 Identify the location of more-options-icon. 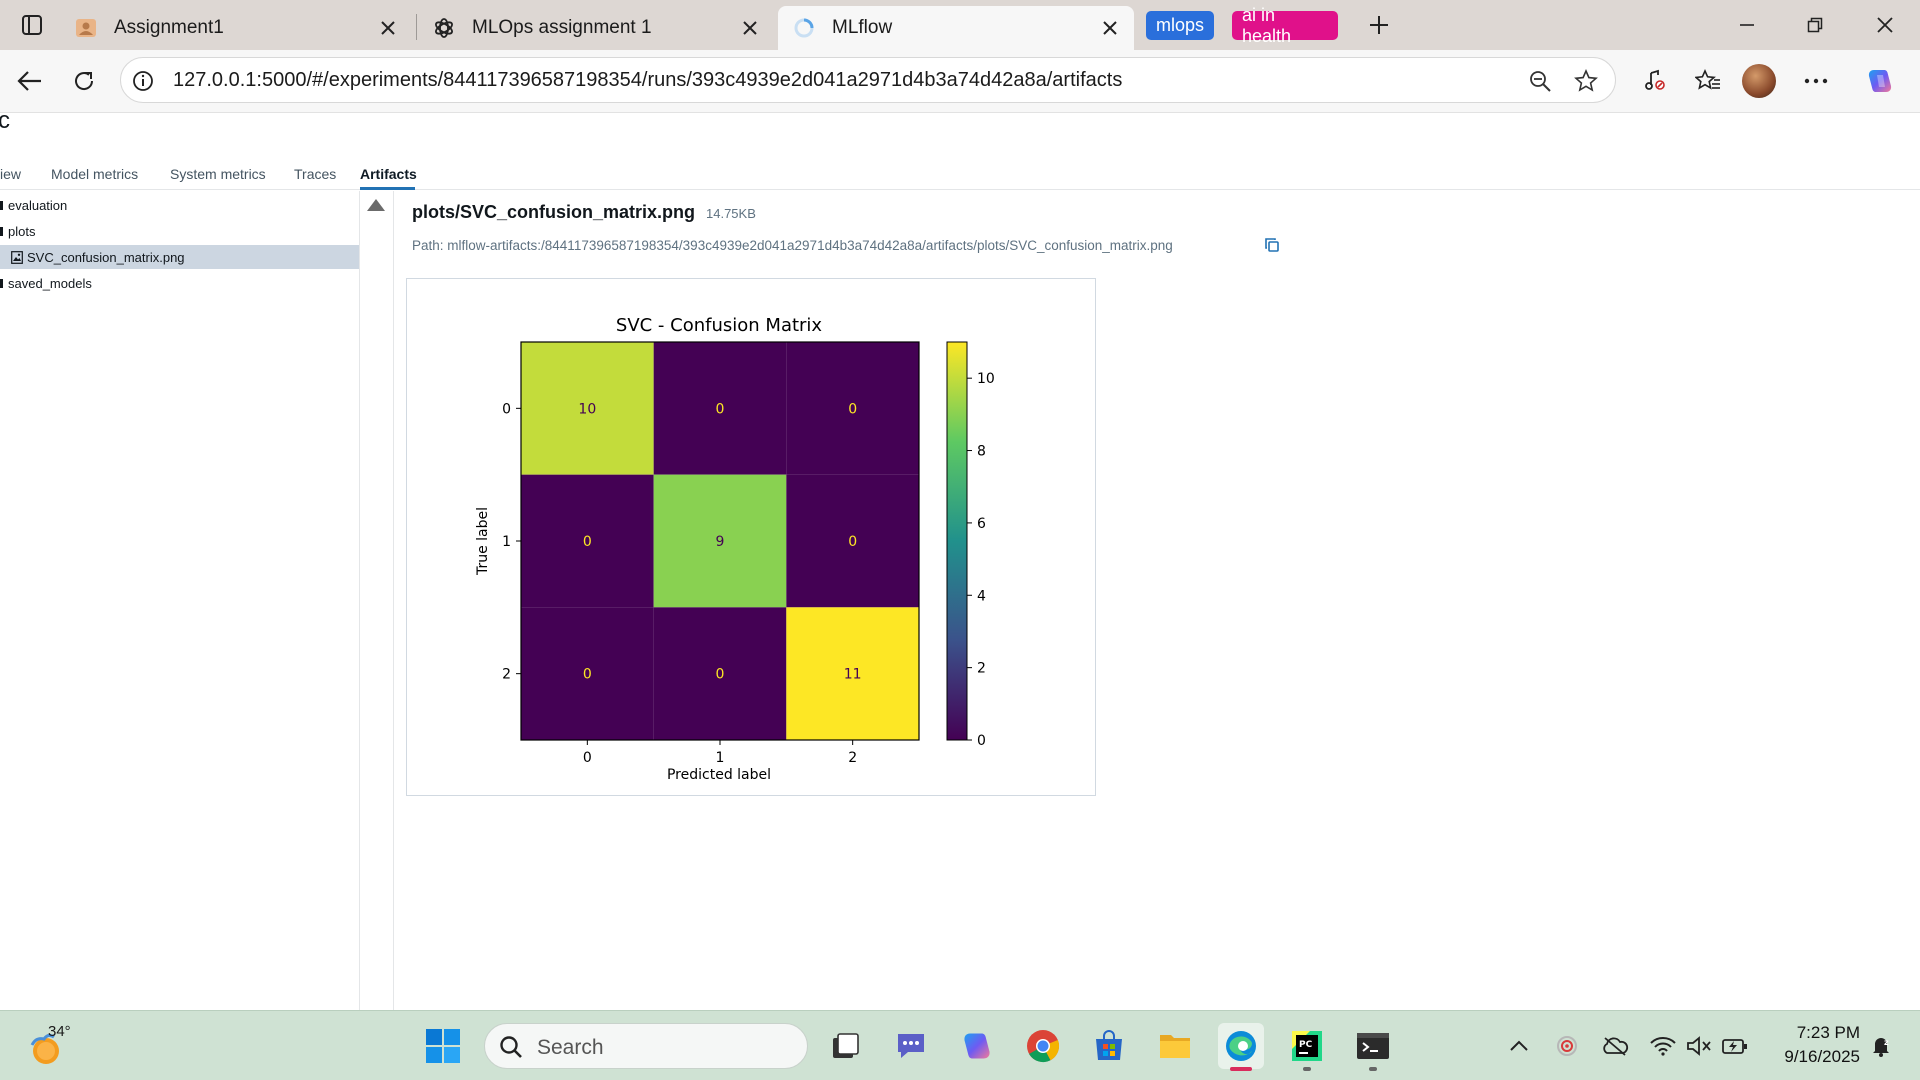
(1816, 81).